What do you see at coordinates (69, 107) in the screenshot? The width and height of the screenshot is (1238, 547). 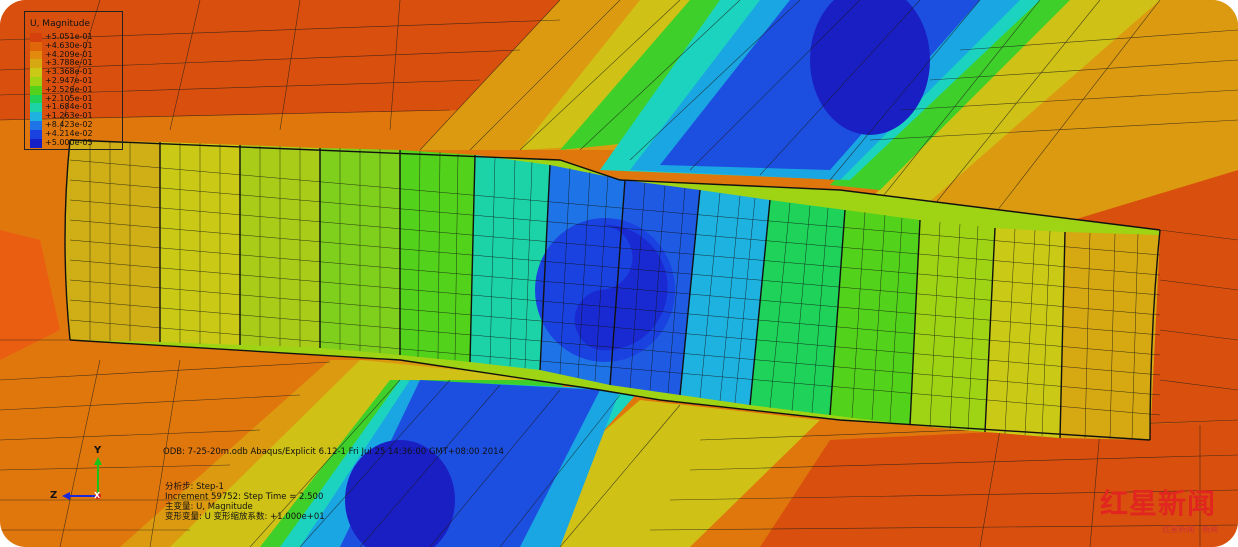 I see `legend-value: +1.684e-01` at bounding box center [69, 107].